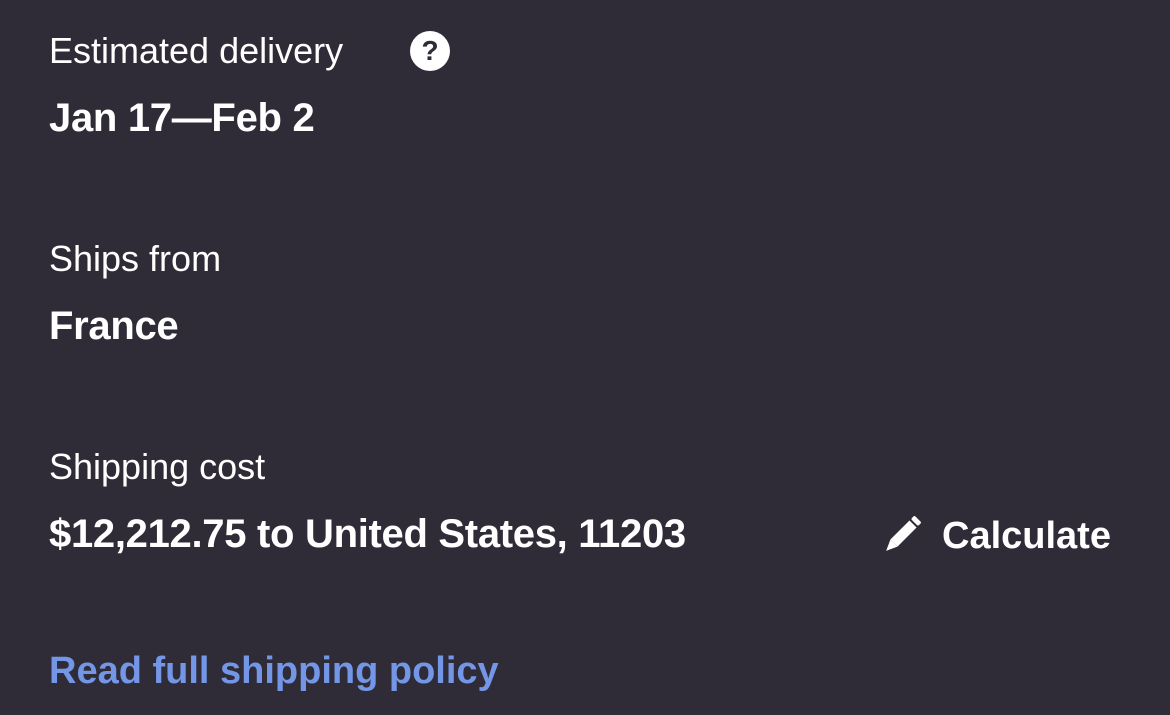  What do you see at coordinates (135, 258) in the screenshot?
I see `ships-from-label: Ships from` at bounding box center [135, 258].